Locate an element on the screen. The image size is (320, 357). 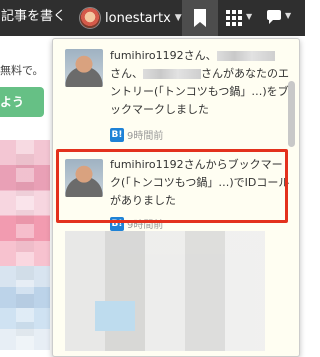
notification-text: さん、 is located at coordinates (126, 73).